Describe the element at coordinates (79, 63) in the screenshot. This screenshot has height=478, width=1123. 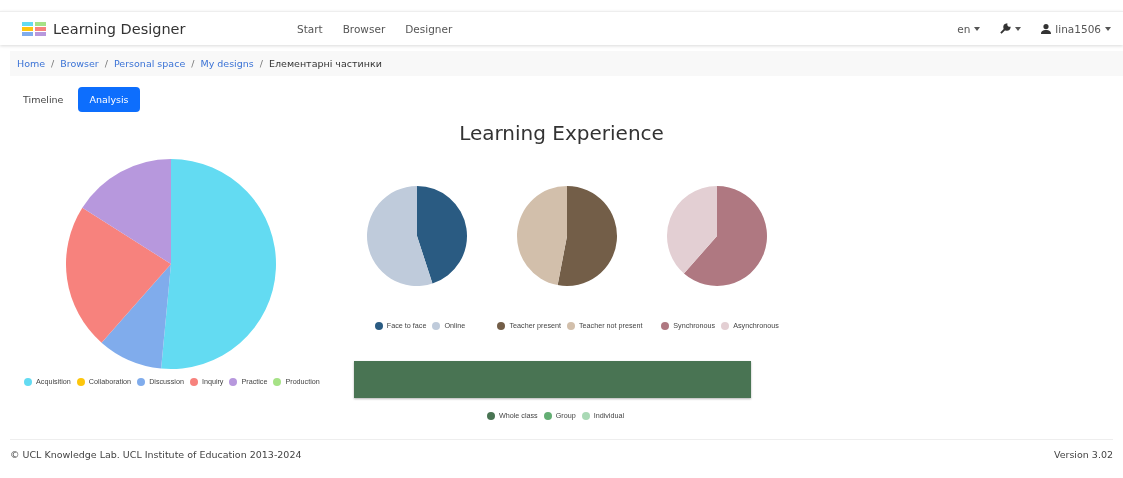
I see `breadcrumb-link: Browser` at that location.